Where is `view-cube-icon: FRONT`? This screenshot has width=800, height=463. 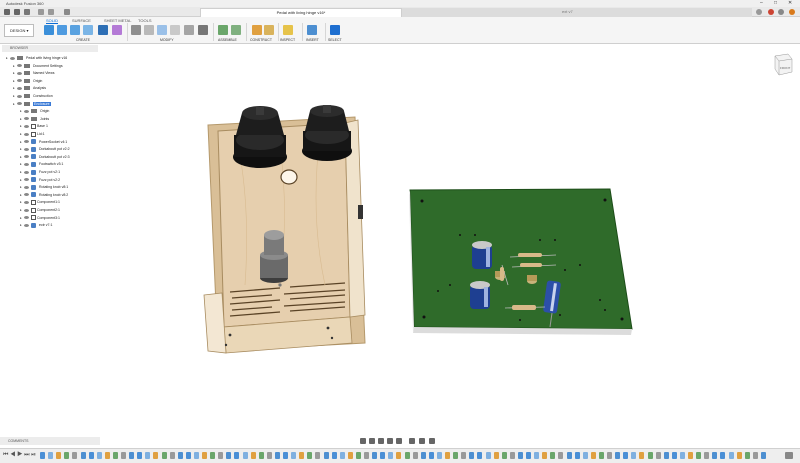 view-cube-icon: FRONT is located at coordinates (783, 65).